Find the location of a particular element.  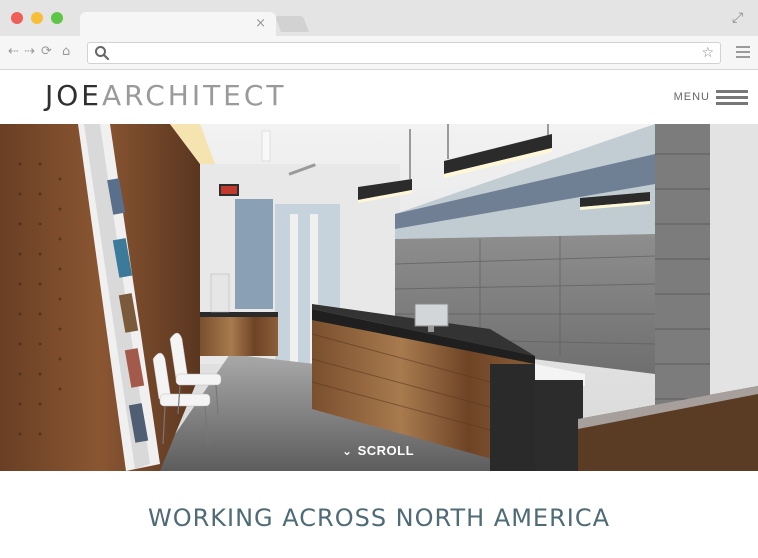

logo-secondary: ARCHITECT is located at coordinates (194, 95).